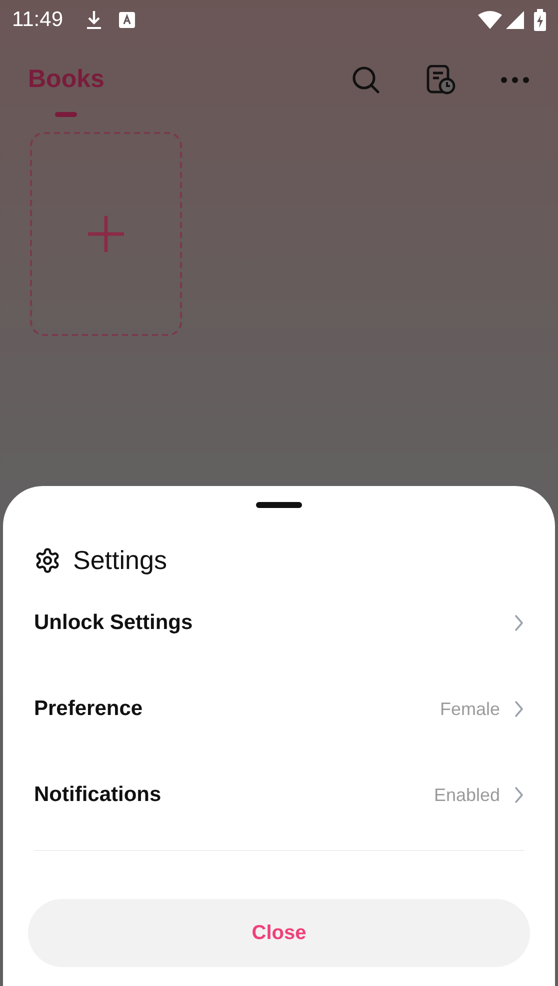  What do you see at coordinates (366, 80) in the screenshot?
I see `search-icon` at bounding box center [366, 80].